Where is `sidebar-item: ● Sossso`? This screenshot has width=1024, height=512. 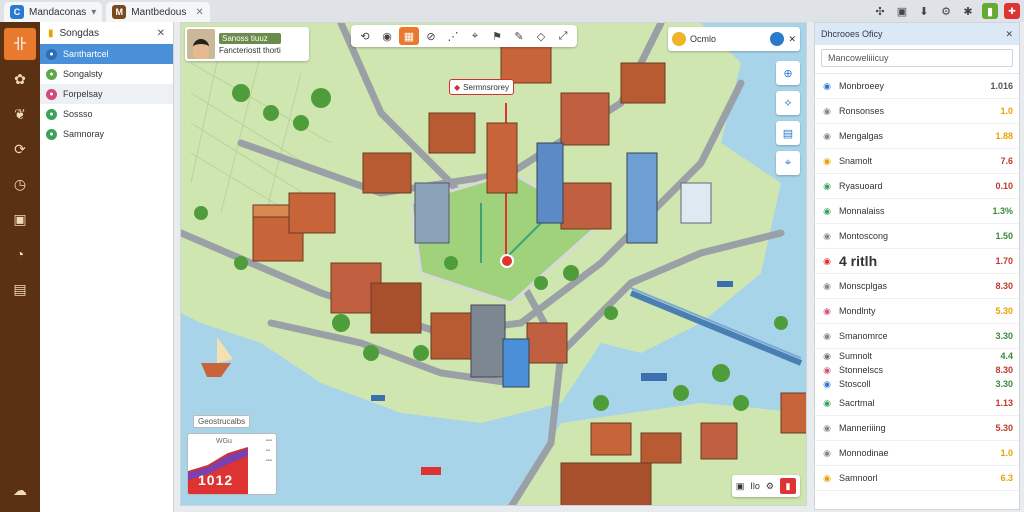 sidebar-item: ● Sossso is located at coordinates (106, 114).